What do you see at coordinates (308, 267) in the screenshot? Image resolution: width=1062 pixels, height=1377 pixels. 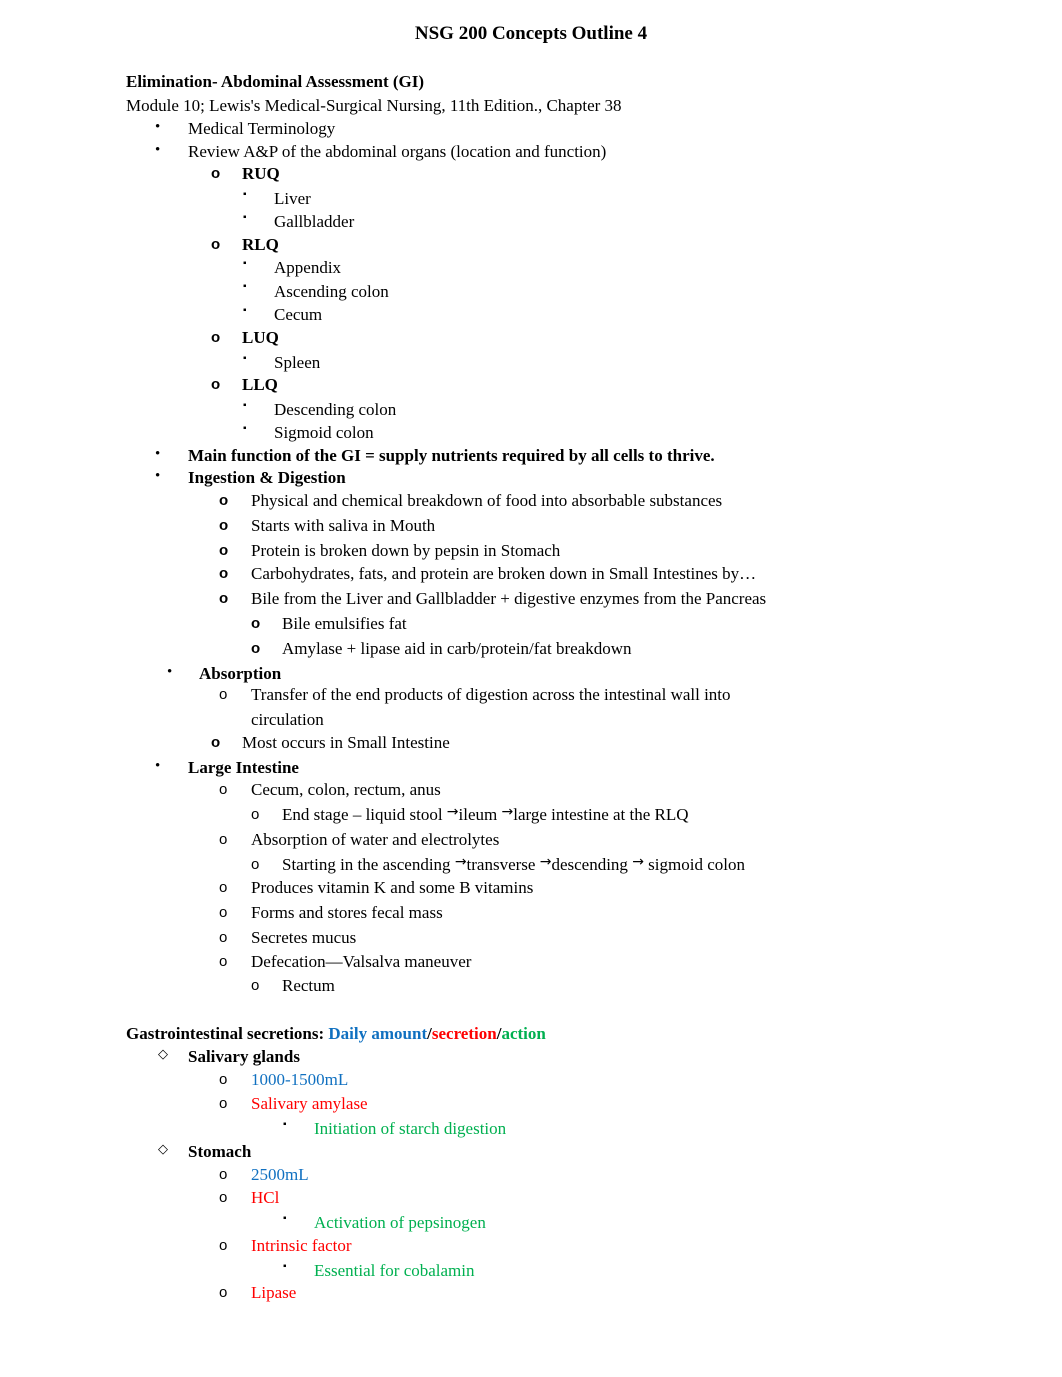 I see `organ-item: Appendix` at bounding box center [308, 267].